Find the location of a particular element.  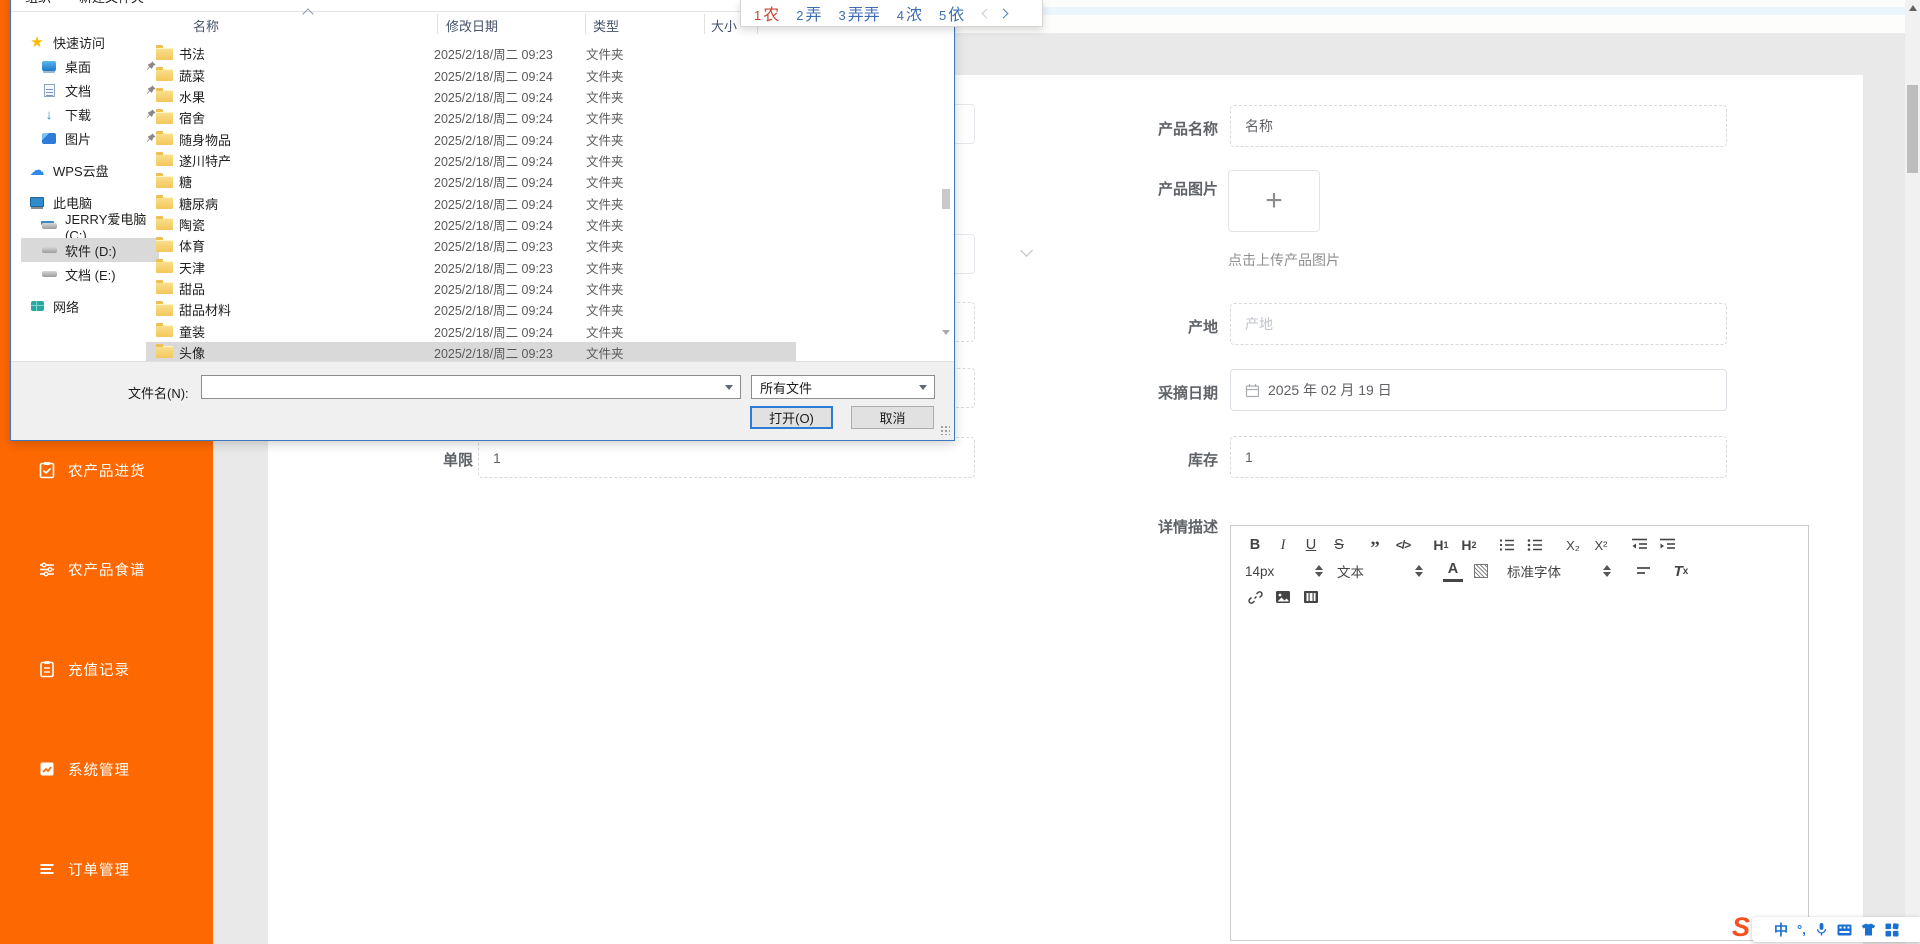

nav-item: 文档 (E:) is located at coordinates (90, 274).